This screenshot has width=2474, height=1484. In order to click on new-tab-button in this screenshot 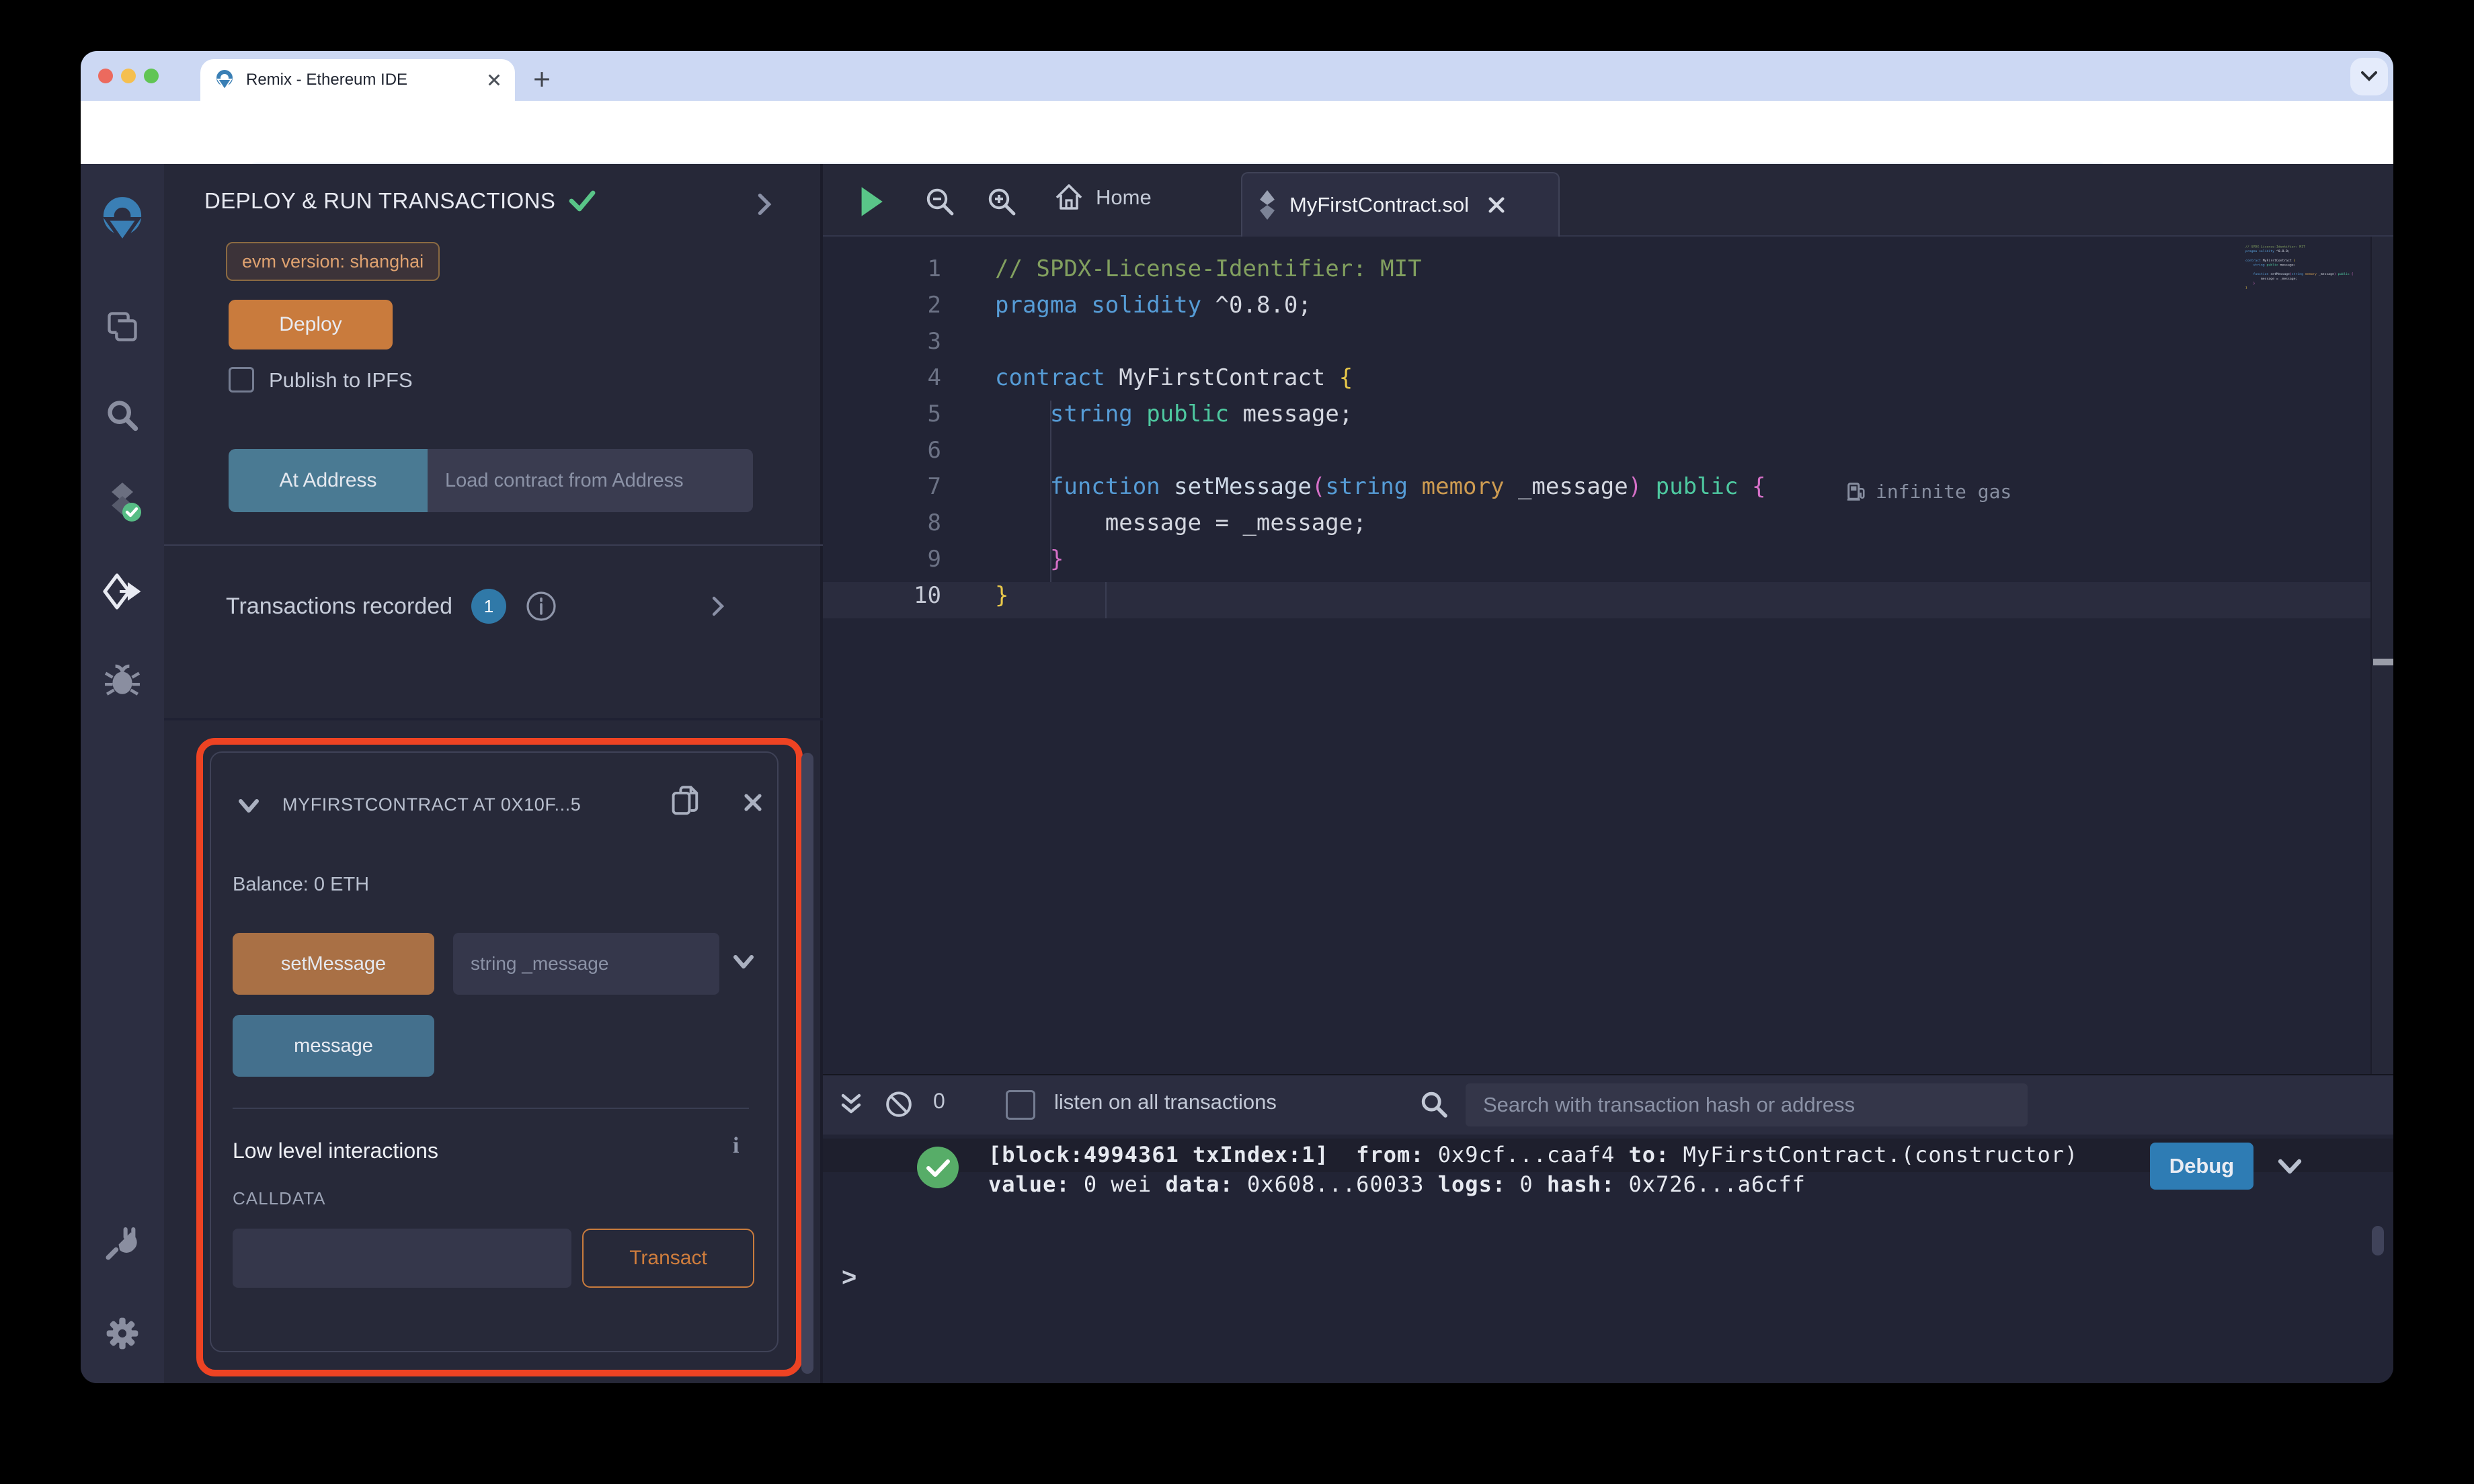, I will do `click(541, 79)`.